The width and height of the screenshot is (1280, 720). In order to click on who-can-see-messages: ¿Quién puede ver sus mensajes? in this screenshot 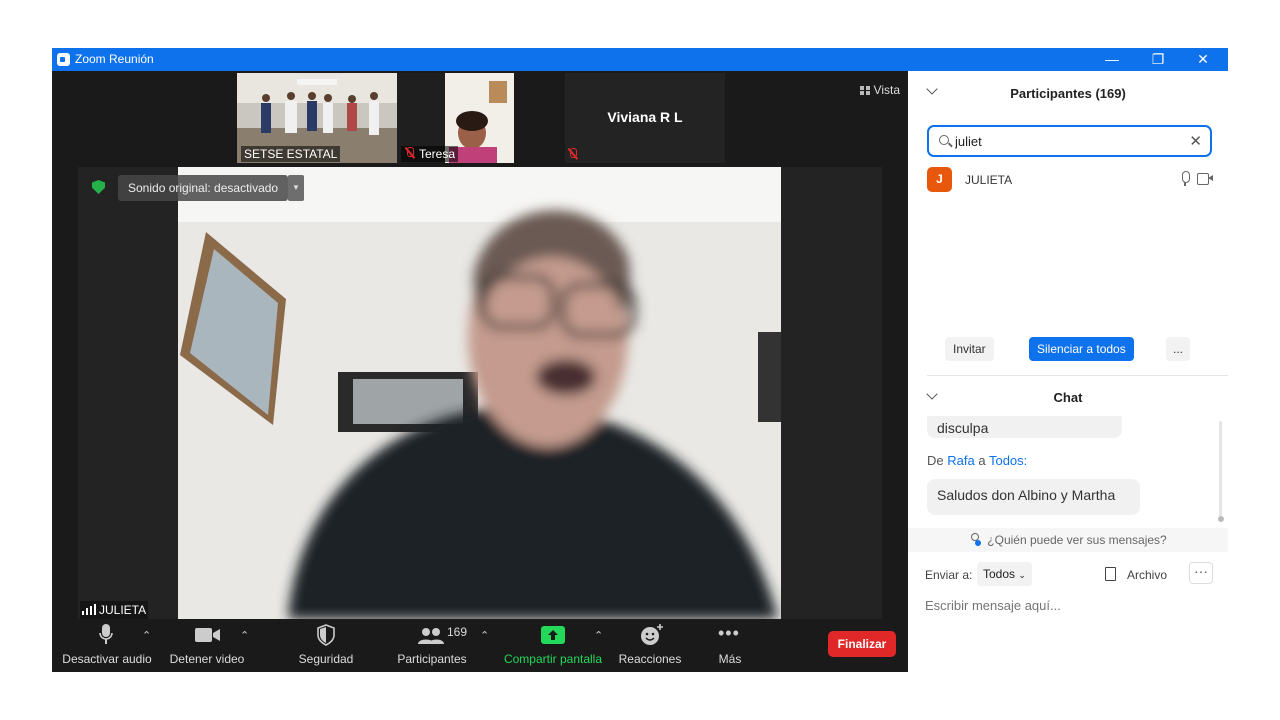, I will do `click(1068, 540)`.